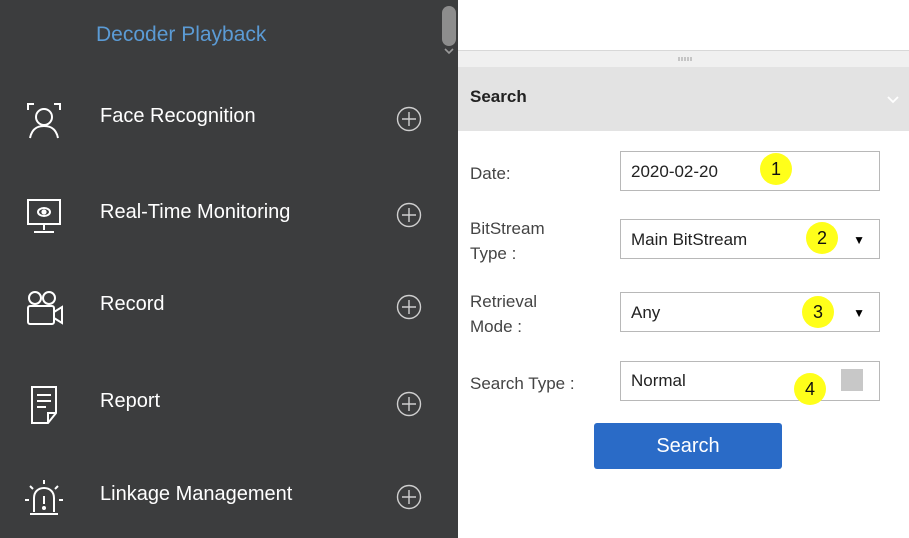 This screenshot has height=538, width=909. I want to click on callout-badge-3: 3, so click(818, 312).